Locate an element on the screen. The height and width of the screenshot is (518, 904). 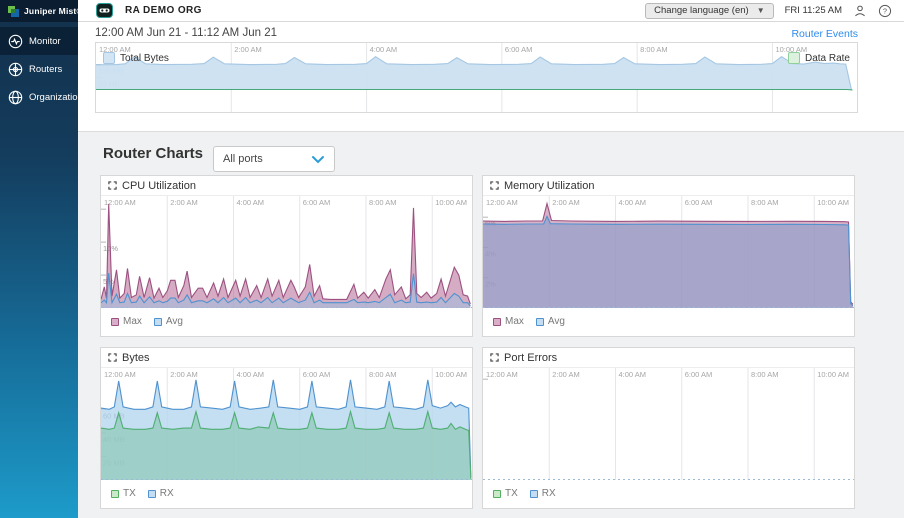
juniper-mist-logo: Juniper Mist® is located at coordinates (41, 11).